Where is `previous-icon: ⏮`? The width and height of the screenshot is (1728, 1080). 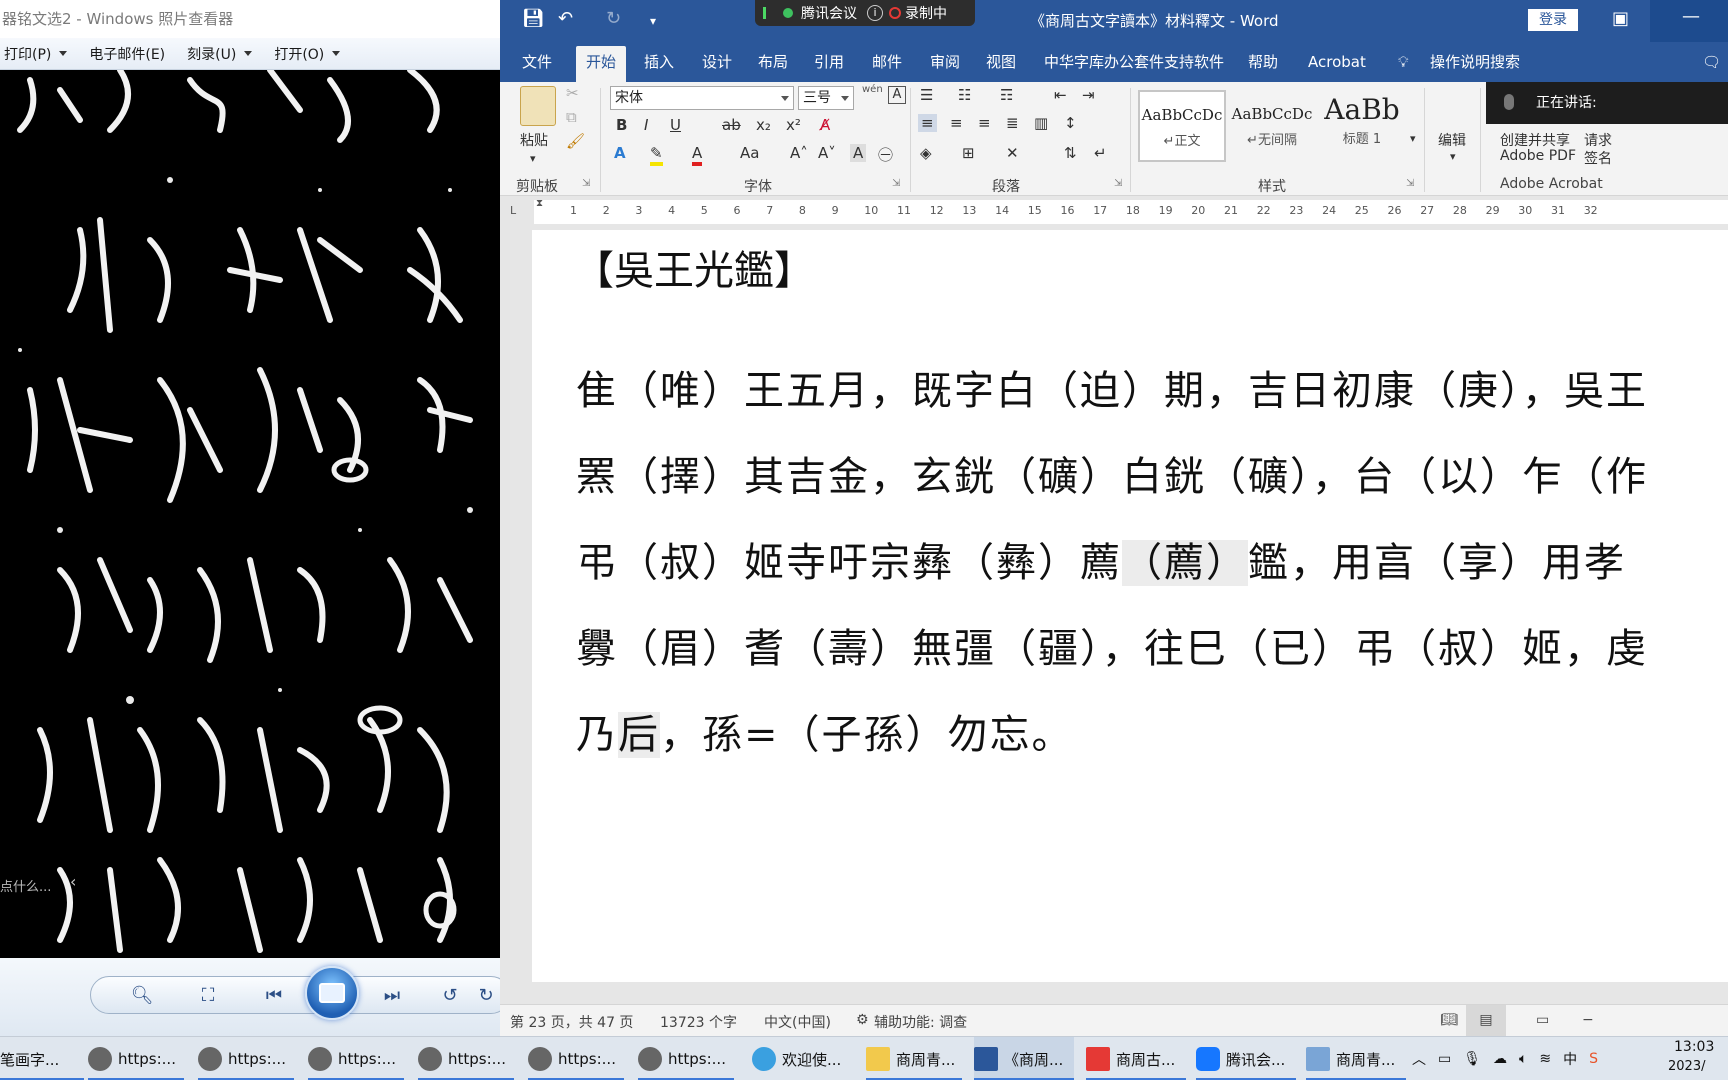 previous-icon: ⏮ is located at coordinates (274, 995).